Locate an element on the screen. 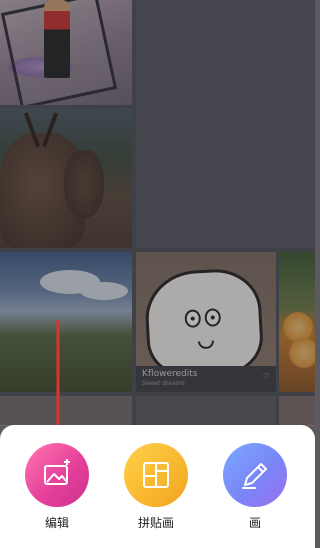  image-edit-icon is located at coordinates (57, 475).